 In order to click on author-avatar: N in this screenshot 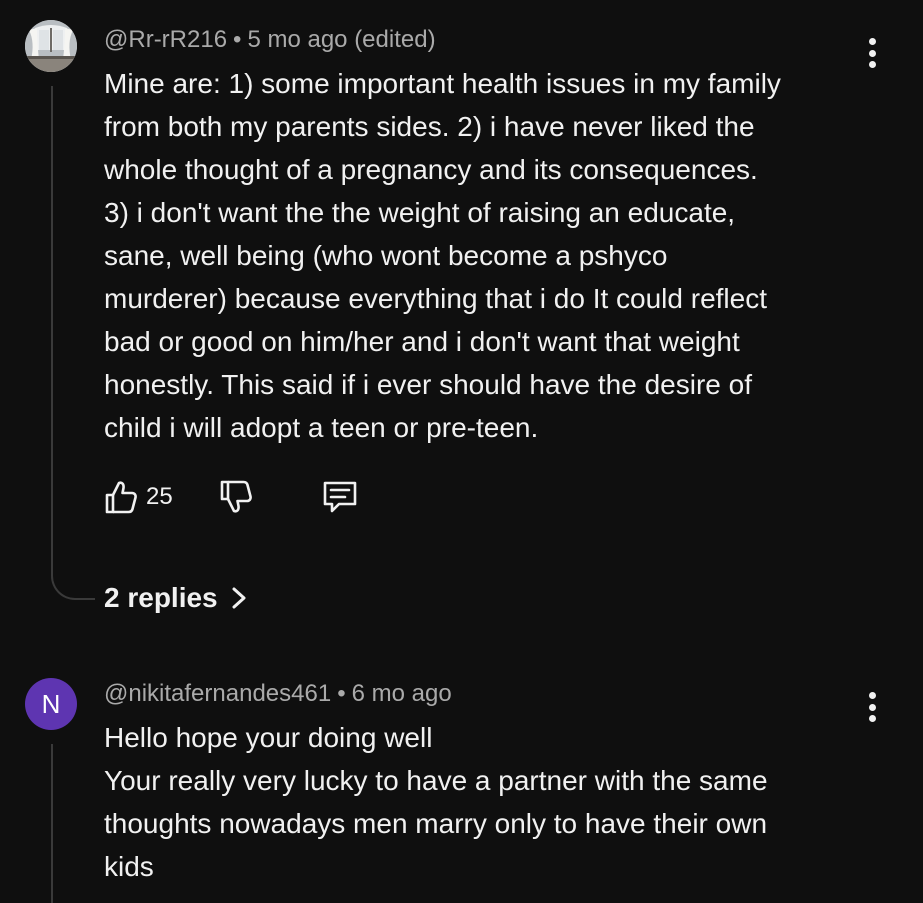, I will do `click(51, 704)`.